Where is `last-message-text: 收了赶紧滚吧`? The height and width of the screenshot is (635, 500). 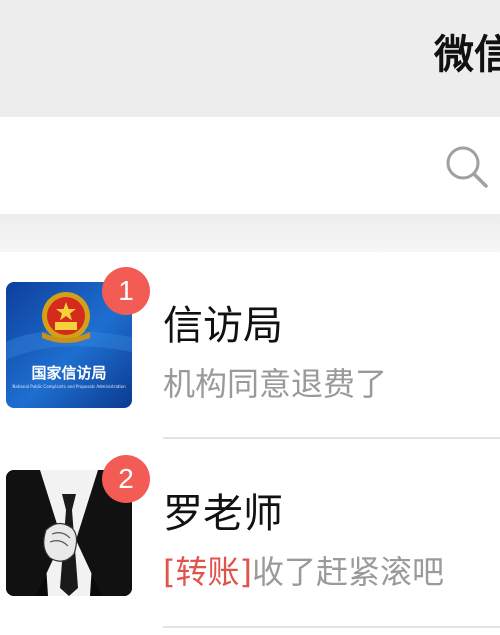 last-message-text: 收了赶紧滚吧 is located at coordinates (347, 572).